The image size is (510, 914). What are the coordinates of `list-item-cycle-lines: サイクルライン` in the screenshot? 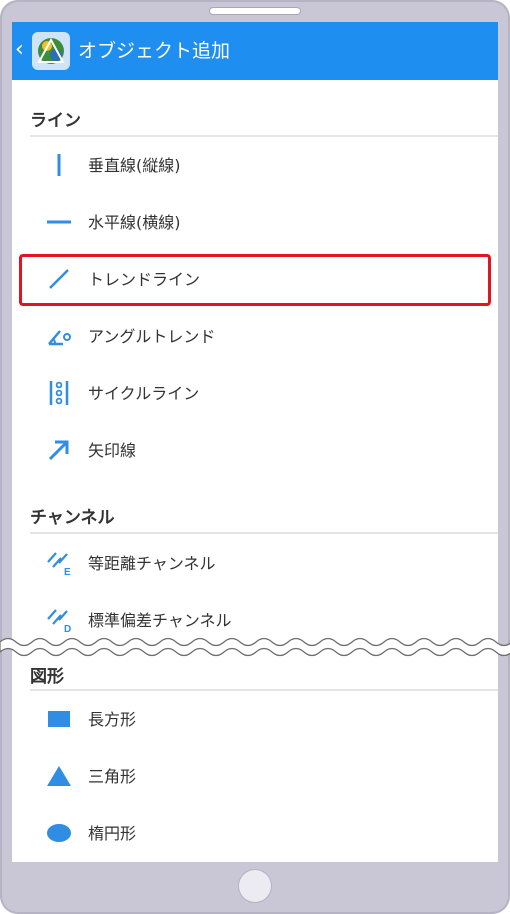 It's located at (255, 394).